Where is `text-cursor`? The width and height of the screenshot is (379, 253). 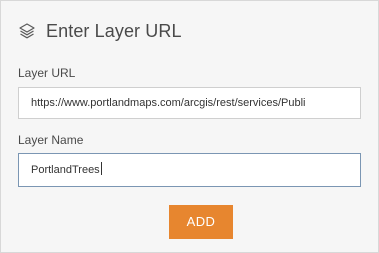 text-cursor is located at coordinates (101, 168).